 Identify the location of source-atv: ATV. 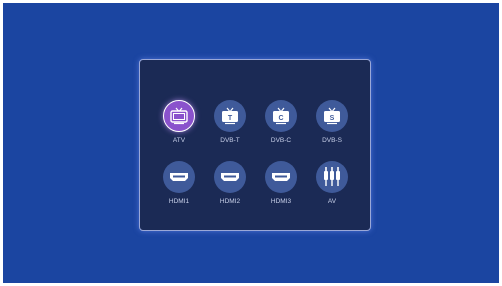
(179, 130).